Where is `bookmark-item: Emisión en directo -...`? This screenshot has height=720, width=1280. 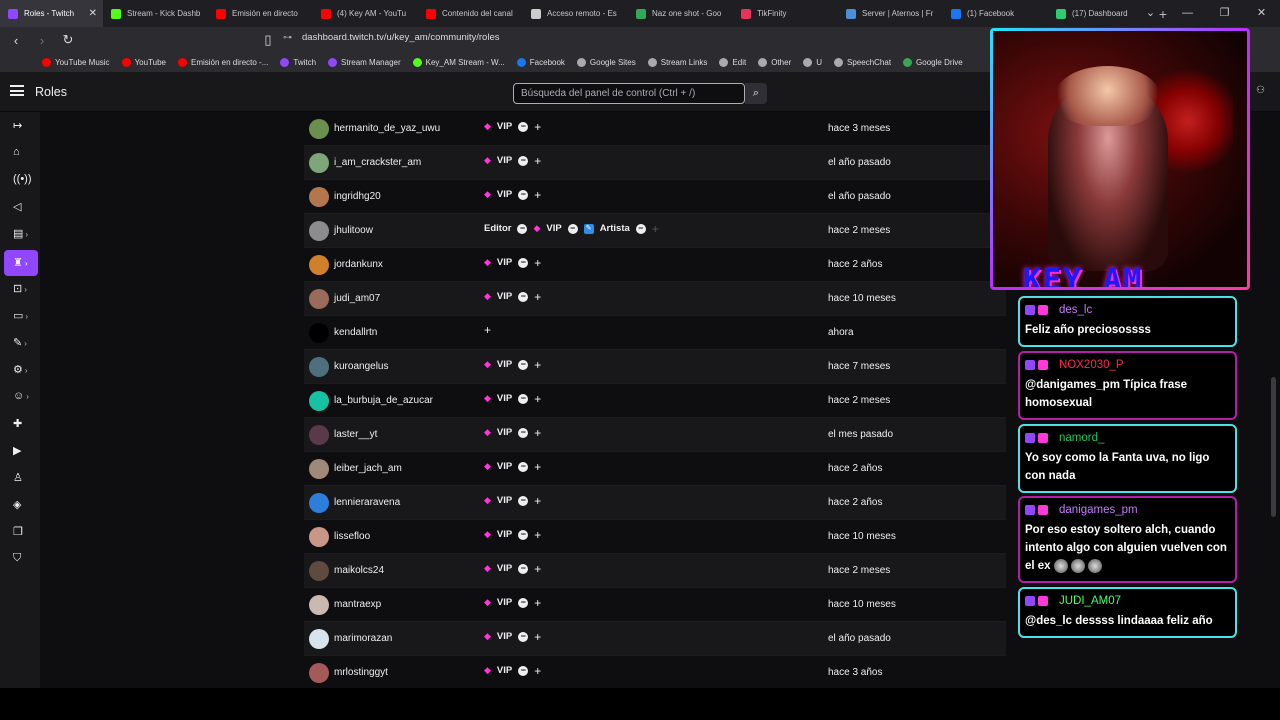 bookmark-item: Emisión en directo -... is located at coordinates (223, 62).